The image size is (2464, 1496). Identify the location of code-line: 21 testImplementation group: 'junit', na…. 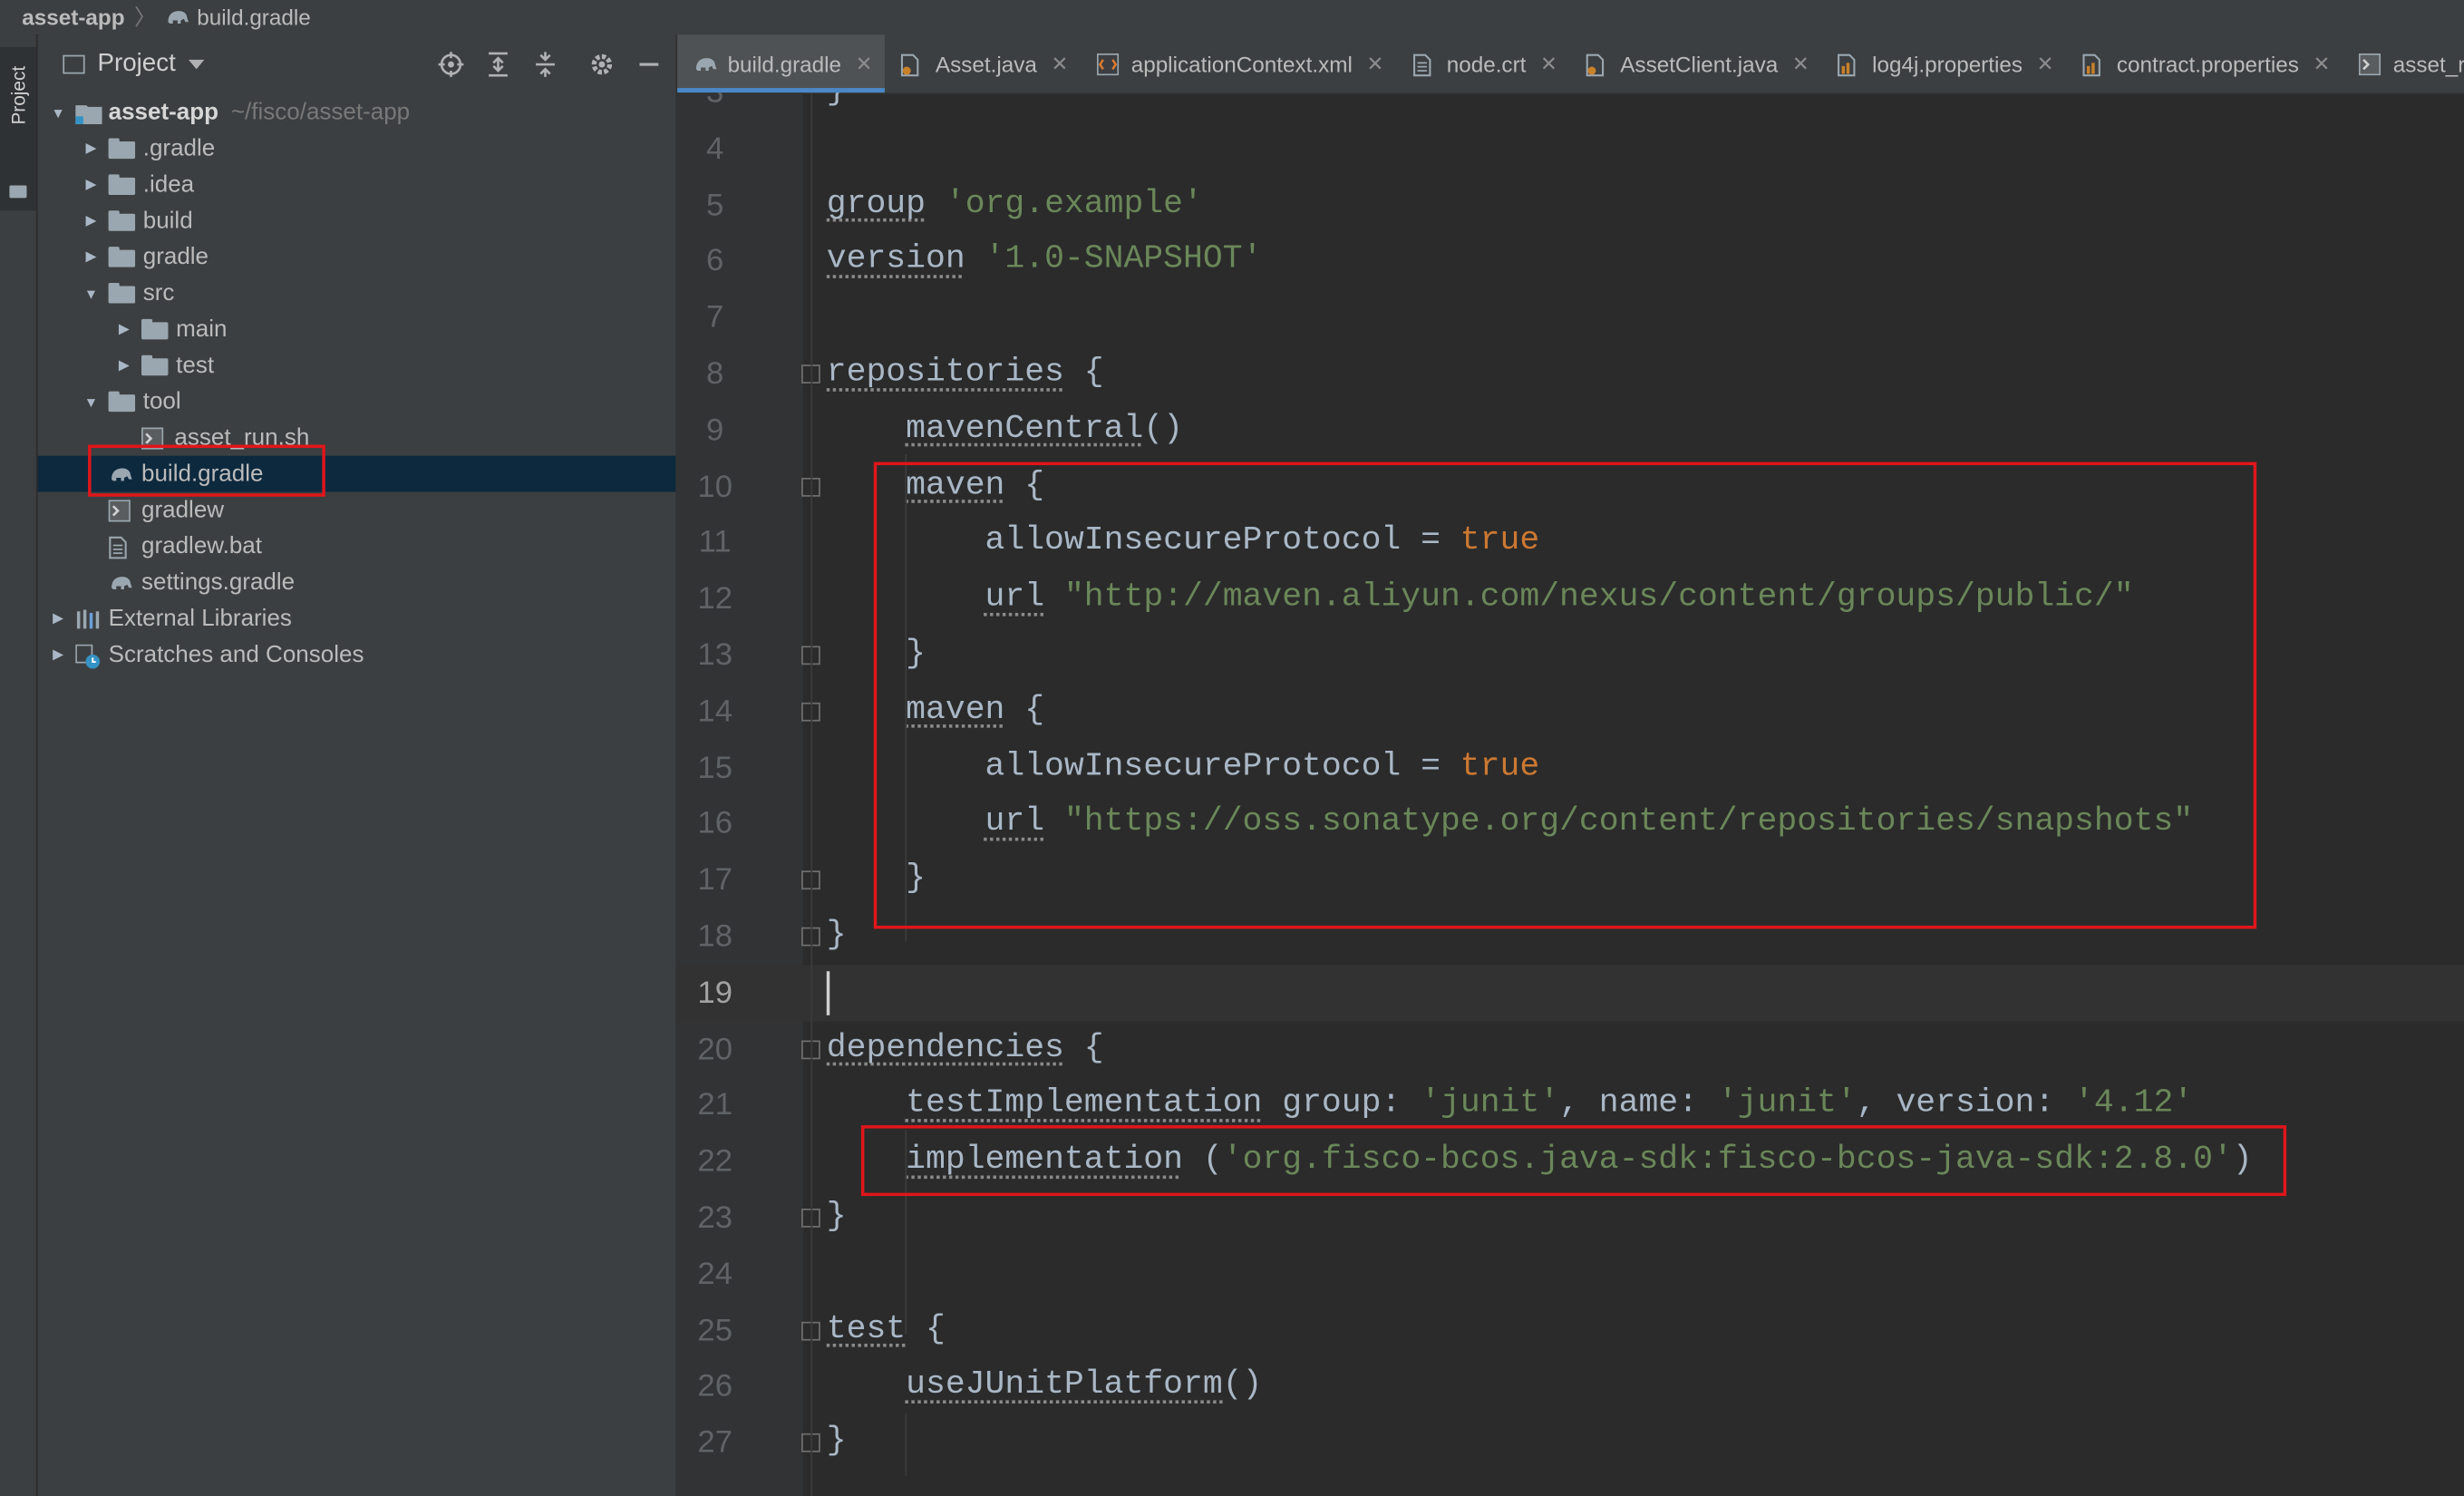
(1570, 1105).